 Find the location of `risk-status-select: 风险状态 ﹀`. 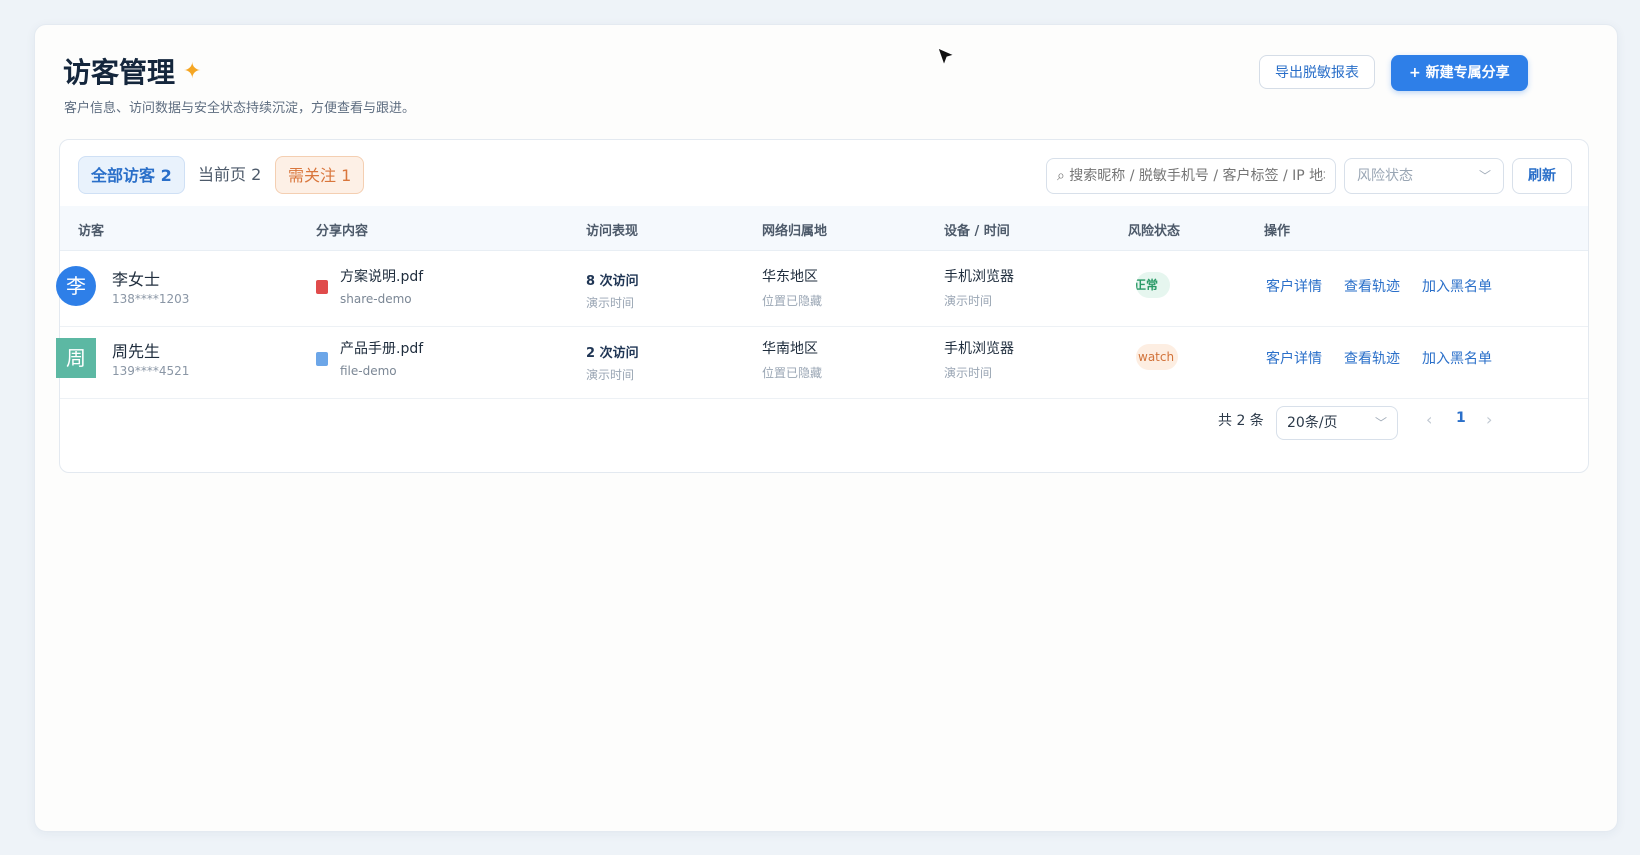

risk-status-select: 风险状态 ﹀ is located at coordinates (1424, 176).